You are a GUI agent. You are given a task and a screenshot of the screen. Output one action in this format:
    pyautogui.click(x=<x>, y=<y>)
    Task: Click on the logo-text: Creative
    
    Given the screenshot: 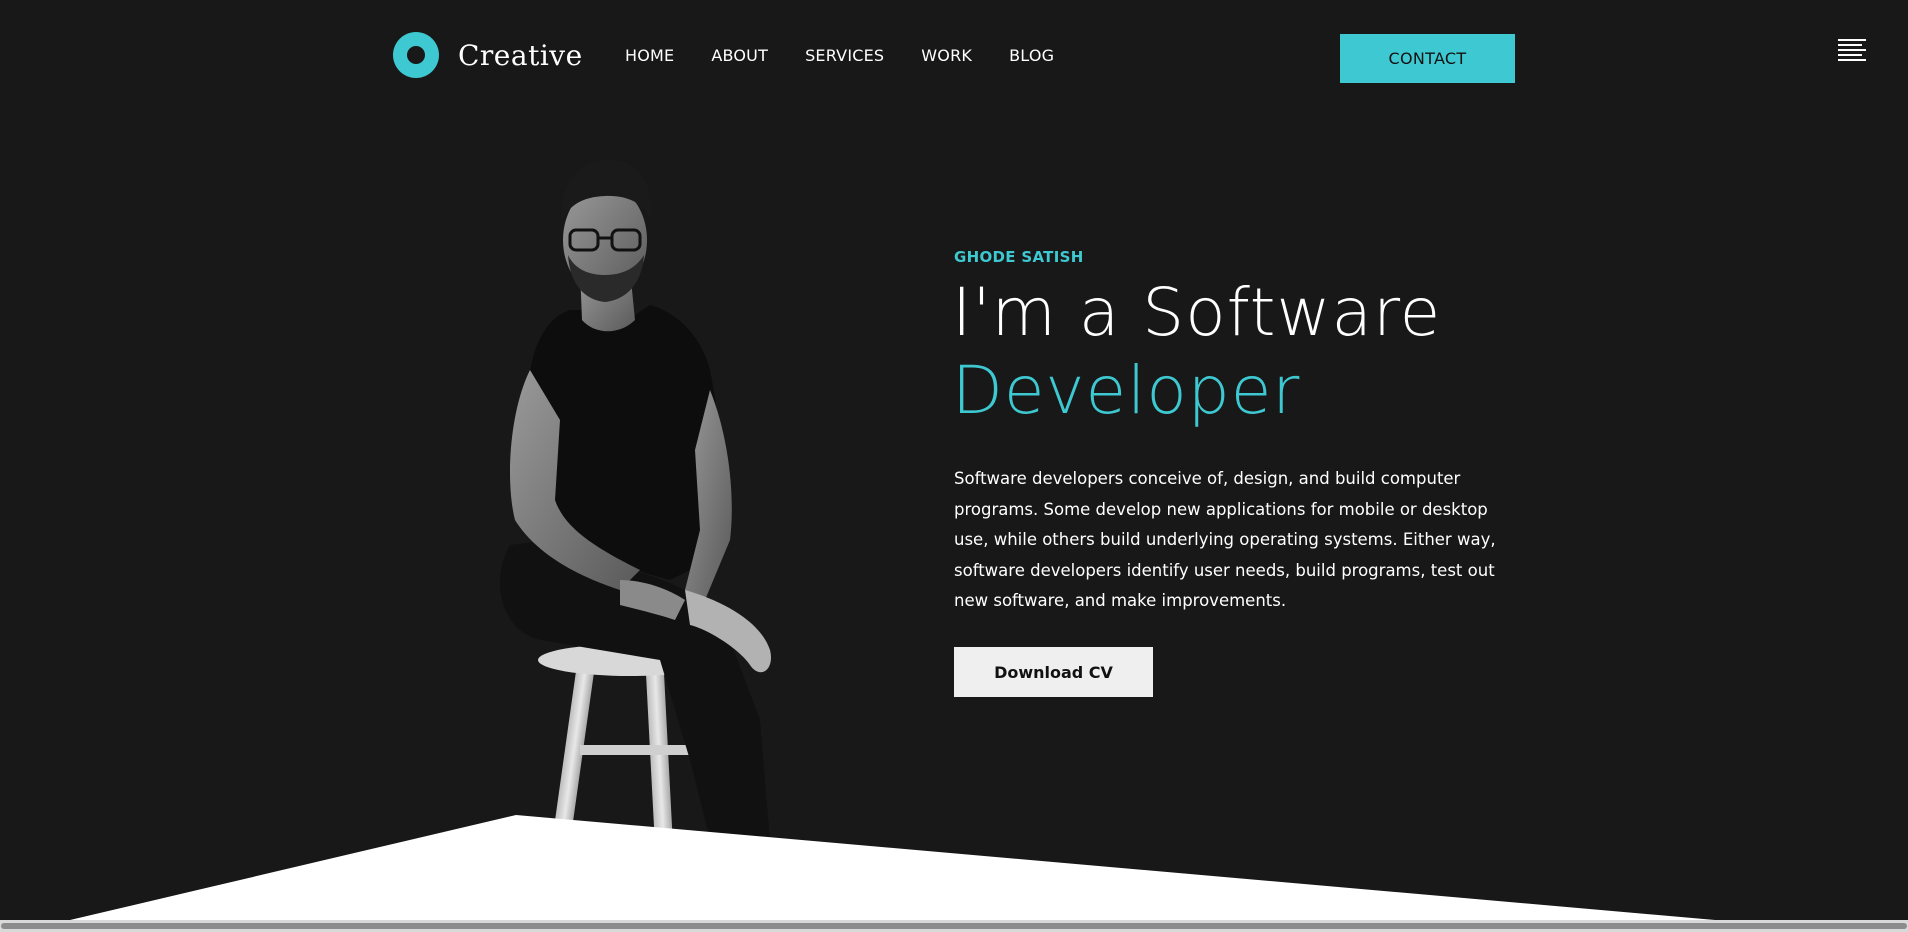 What is the action you would take?
    pyautogui.click(x=520, y=55)
    